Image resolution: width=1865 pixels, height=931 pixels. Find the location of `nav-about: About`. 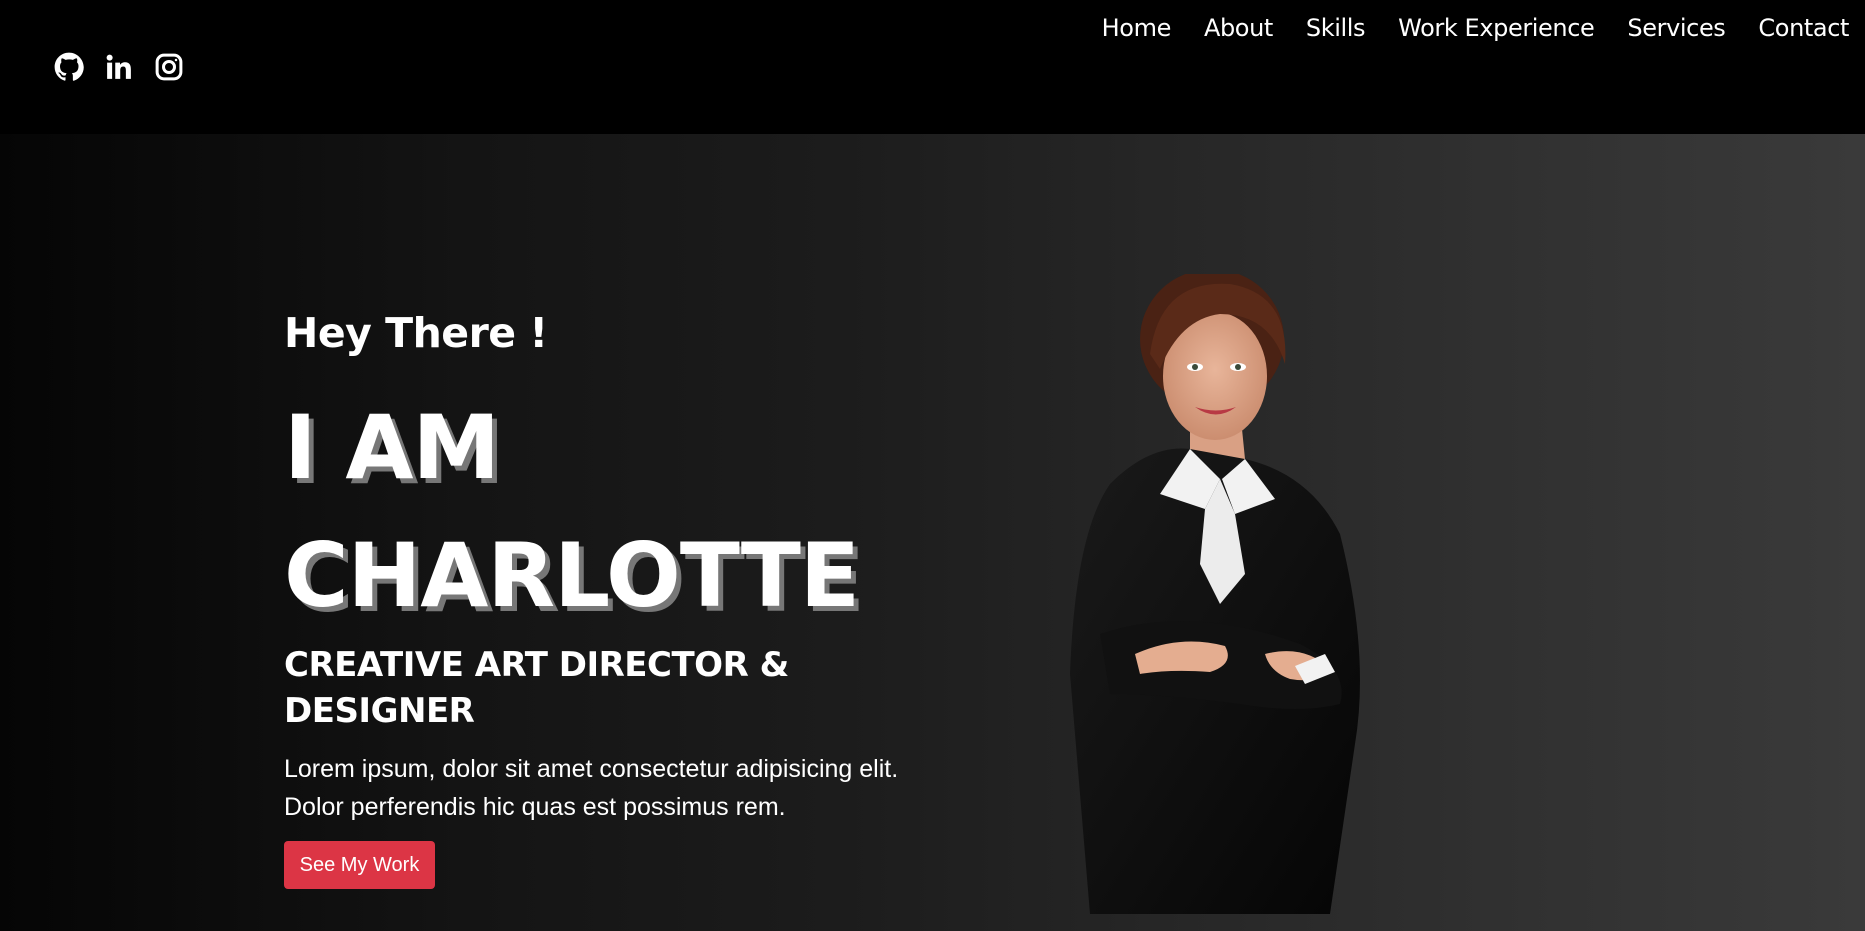

nav-about: About is located at coordinates (1238, 28).